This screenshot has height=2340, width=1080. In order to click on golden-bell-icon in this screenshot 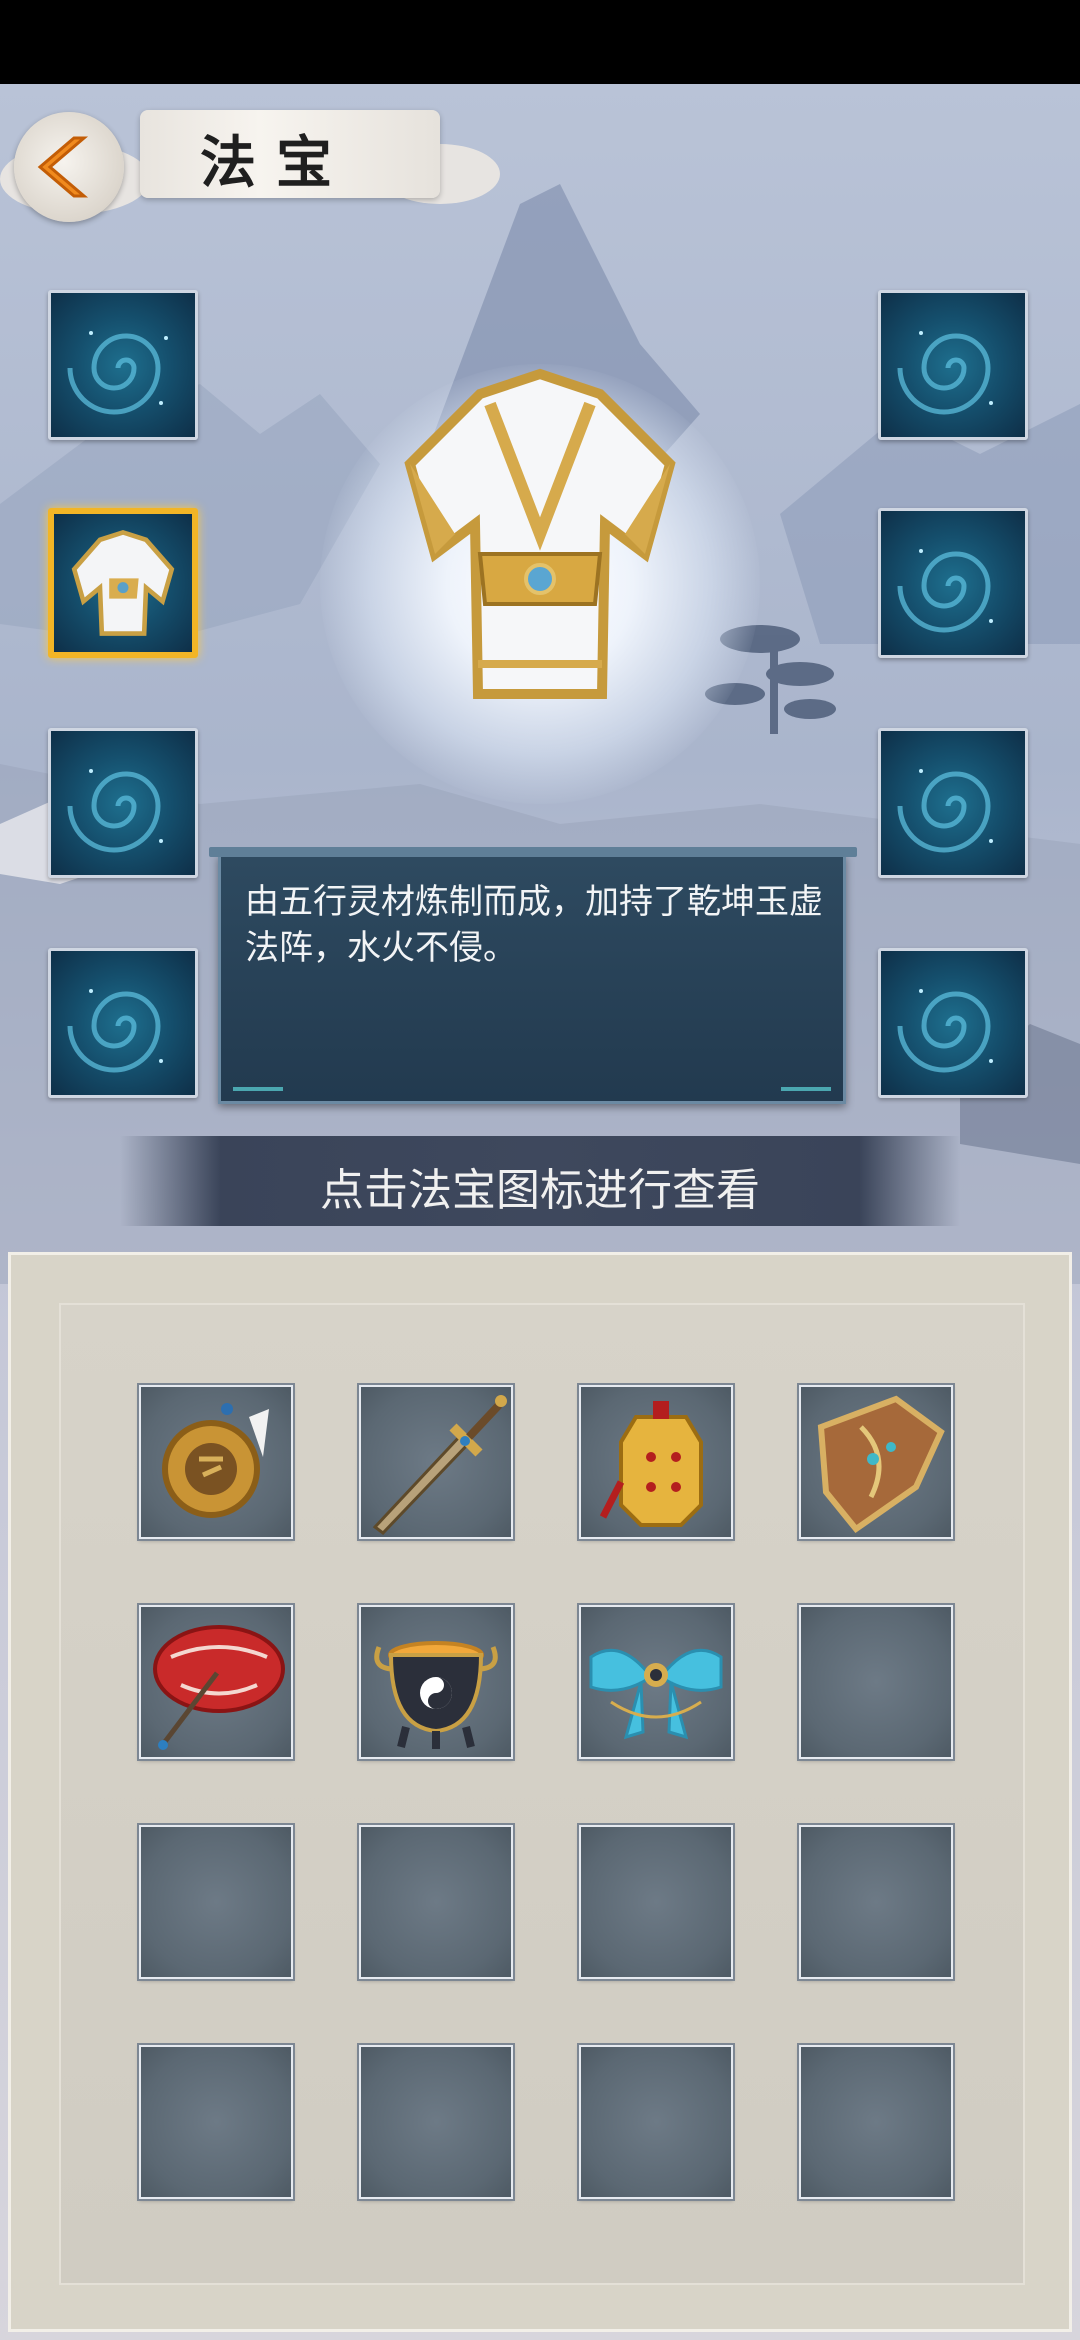, I will do `click(651, 1464)`.